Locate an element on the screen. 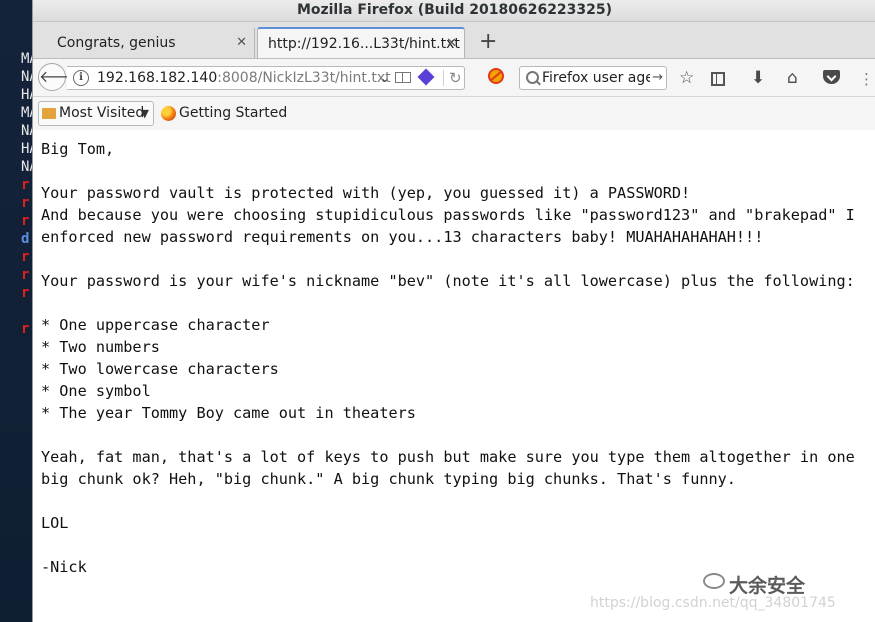 This screenshot has height=622, width=875. info-icon: i is located at coordinates (81, 78).